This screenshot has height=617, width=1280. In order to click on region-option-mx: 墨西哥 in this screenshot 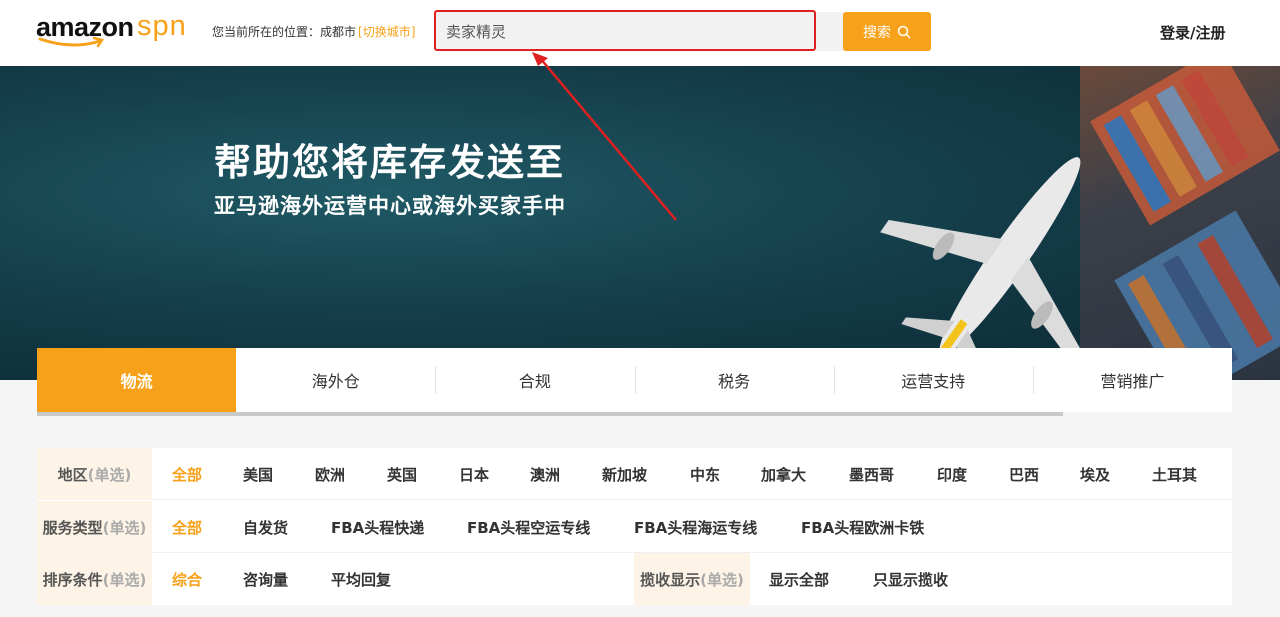, I will do `click(871, 474)`.